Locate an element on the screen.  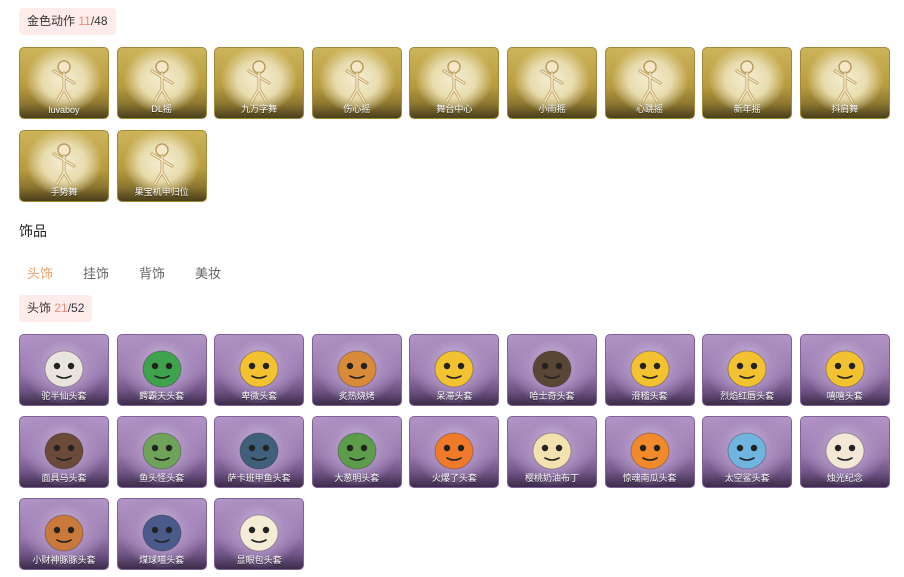
head-item-card: 嘻嘻头套 is located at coordinates (844, 370).